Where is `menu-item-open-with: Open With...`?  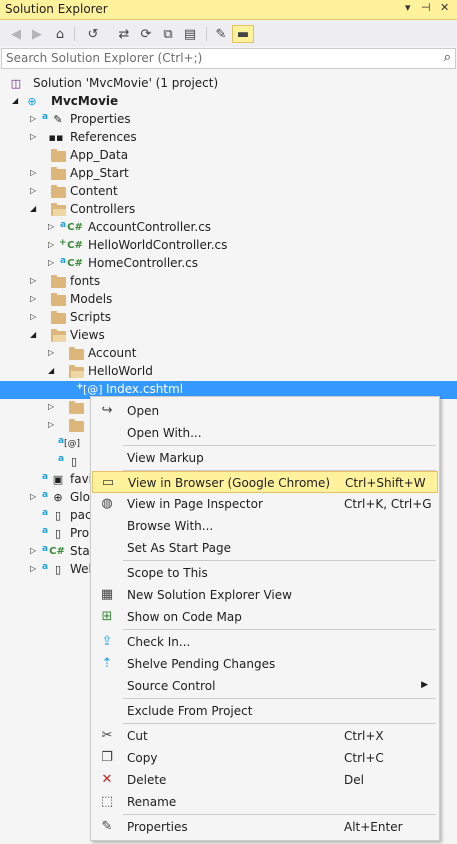 menu-item-open-with: Open With... is located at coordinates (265, 433).